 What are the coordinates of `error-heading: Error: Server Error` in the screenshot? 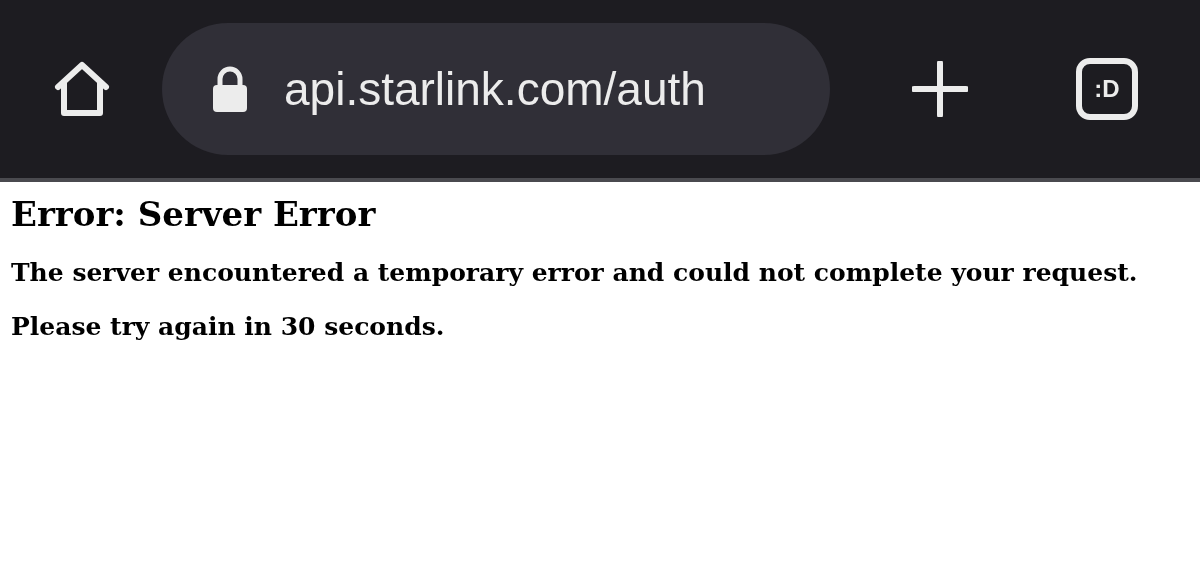 It's located at (194, 214).